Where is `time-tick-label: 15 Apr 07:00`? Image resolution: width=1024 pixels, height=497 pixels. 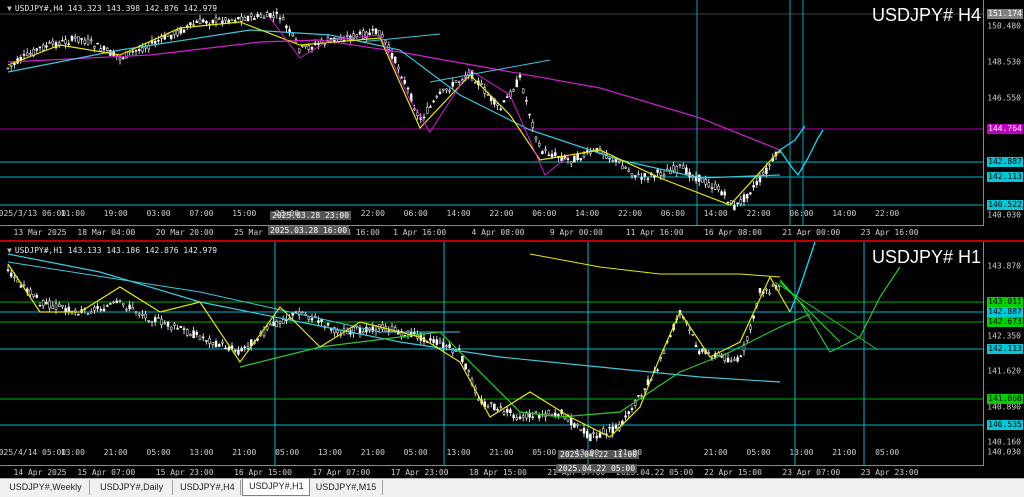 time-tick-label: 15 Apr 07:00 is located at coordinates (106, 472).